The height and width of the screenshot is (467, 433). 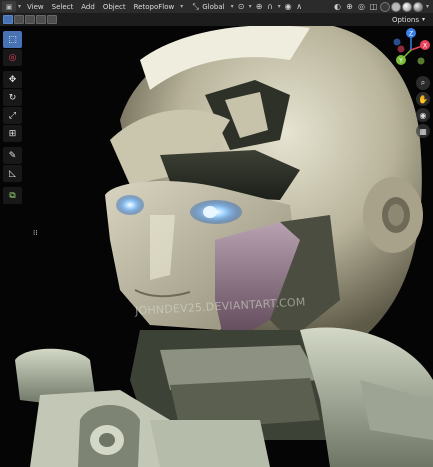 I want to click on wireframe-shading-icon, so click(x=384, y=6).